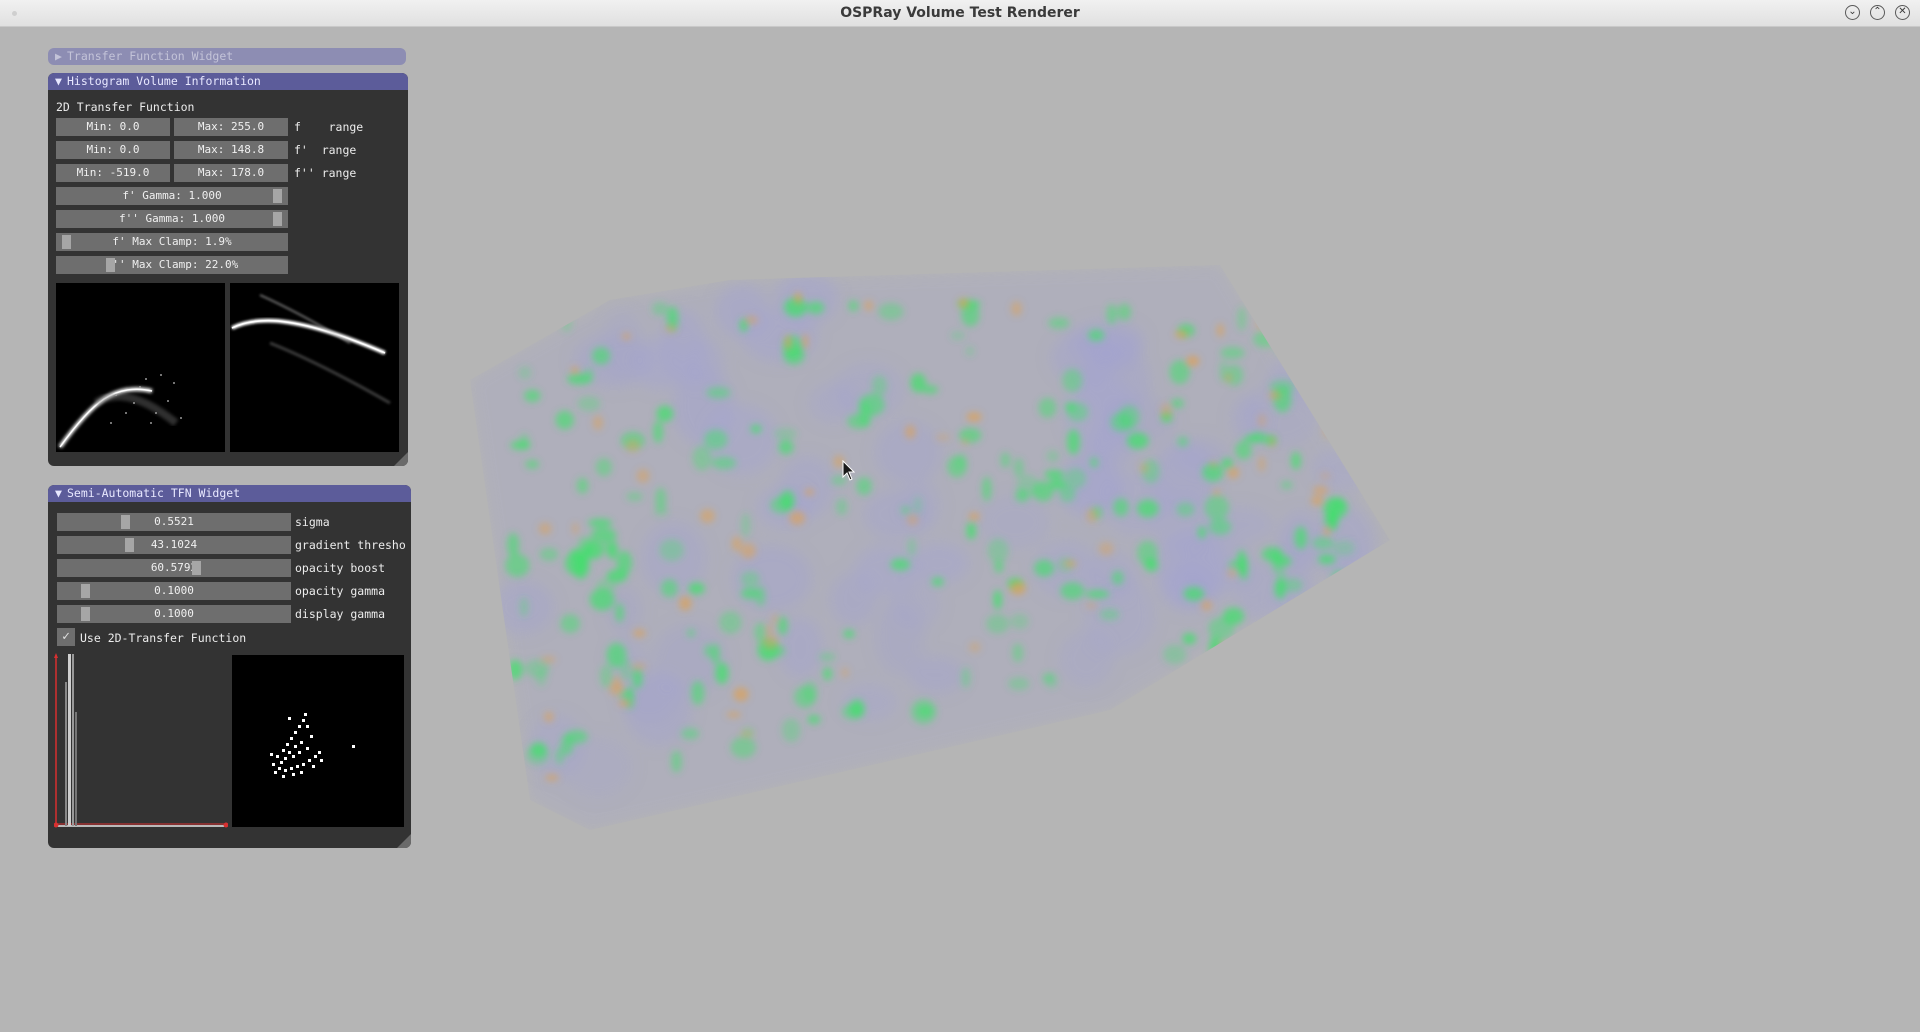  What do you see at coordinates (172, 265) in the screenshot?
I see `f2-max-clamp-slider: f'' Max Clamp: 22.0%` at bounding box center [172, 265].